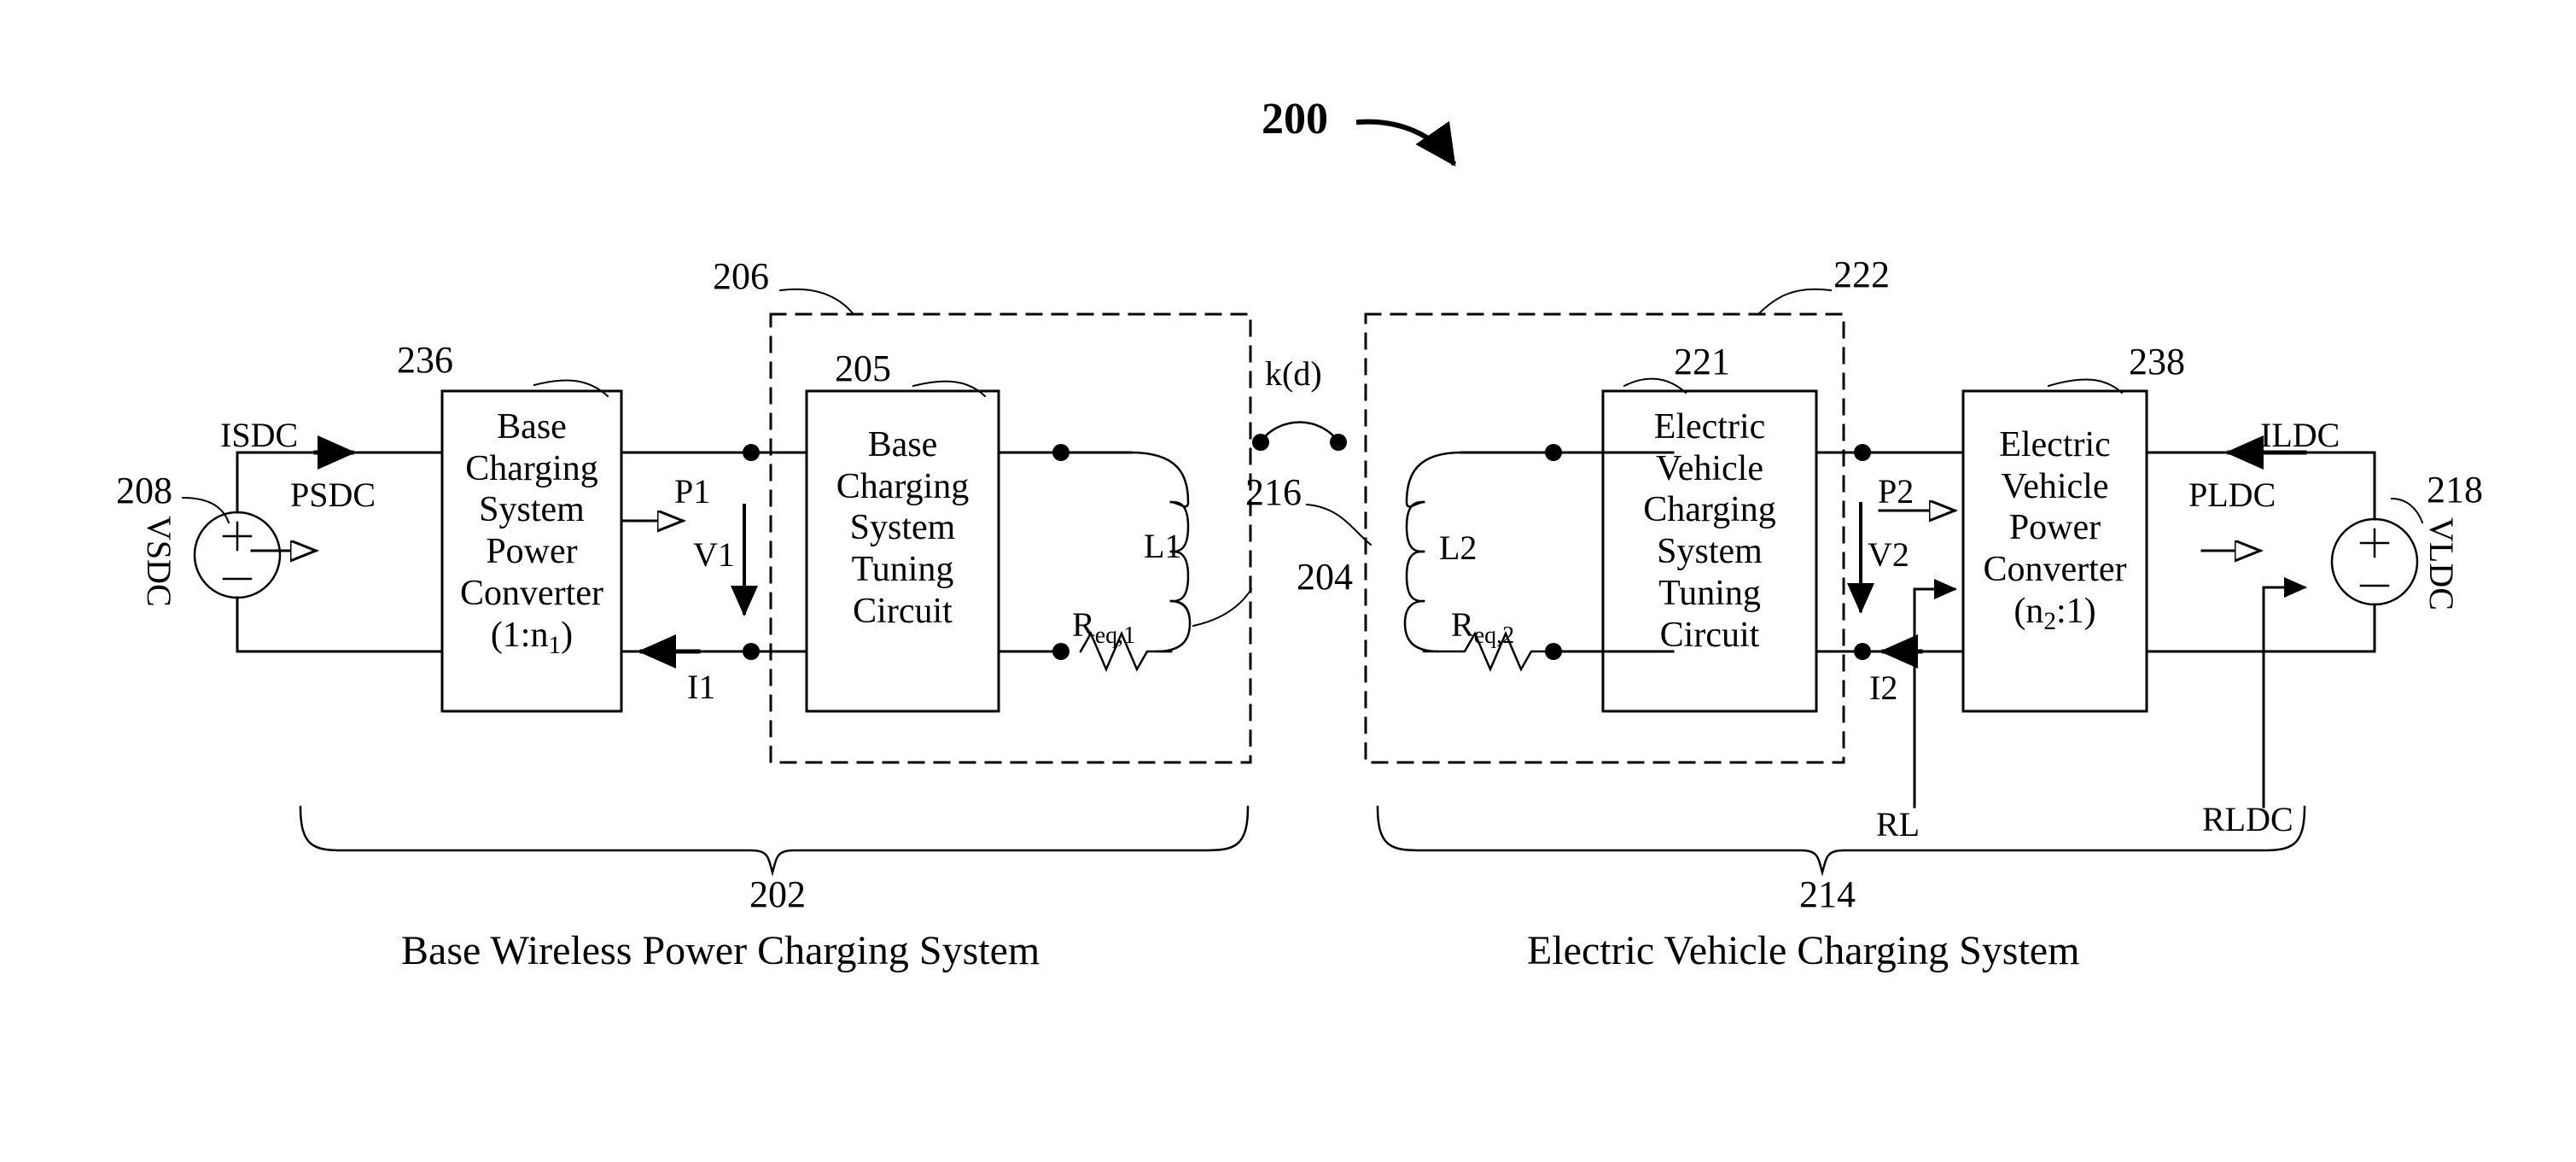 The width and height of the screenshot is (2576, 1162). What do you see at coordinates (237, 536) in the screenshot?
I see `vsdc-plus` at bounding box center [237, 536].